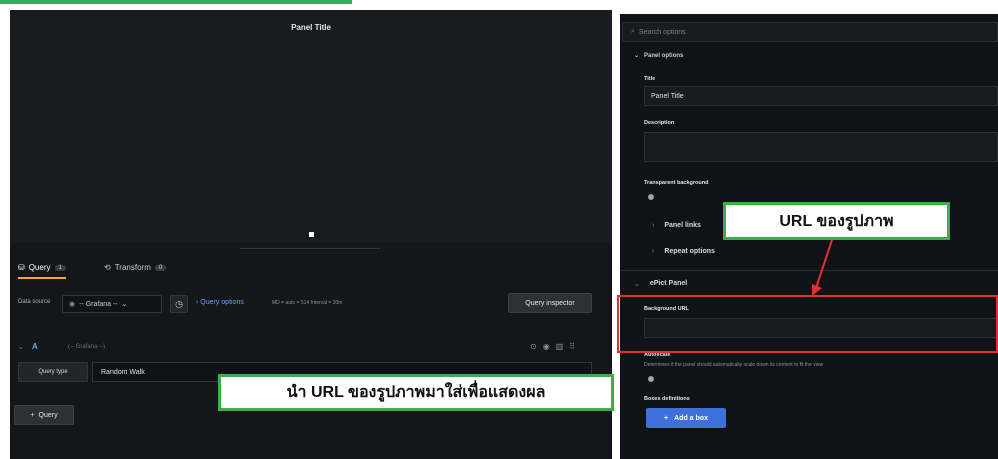  I want to click on datasource-label: Data source, so click(34, 302).